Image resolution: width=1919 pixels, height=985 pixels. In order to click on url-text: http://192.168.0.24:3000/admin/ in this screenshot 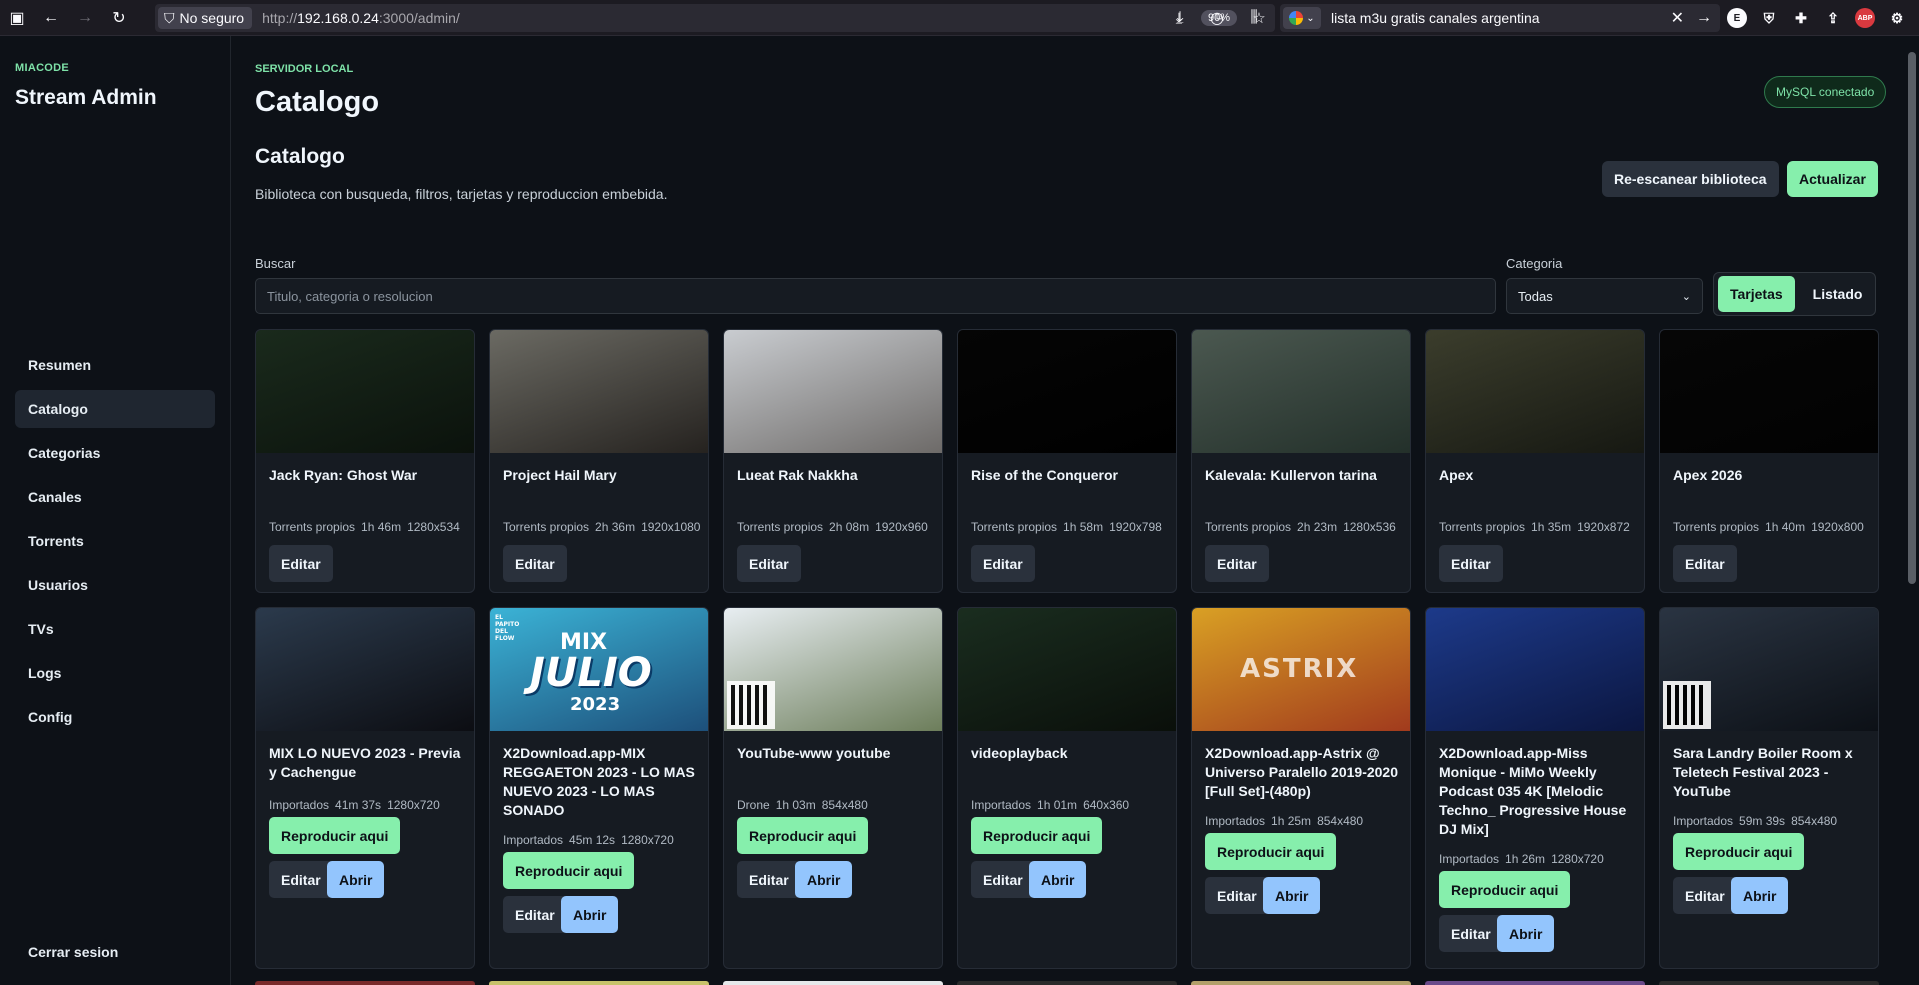, I will do `click(361, 18)`.